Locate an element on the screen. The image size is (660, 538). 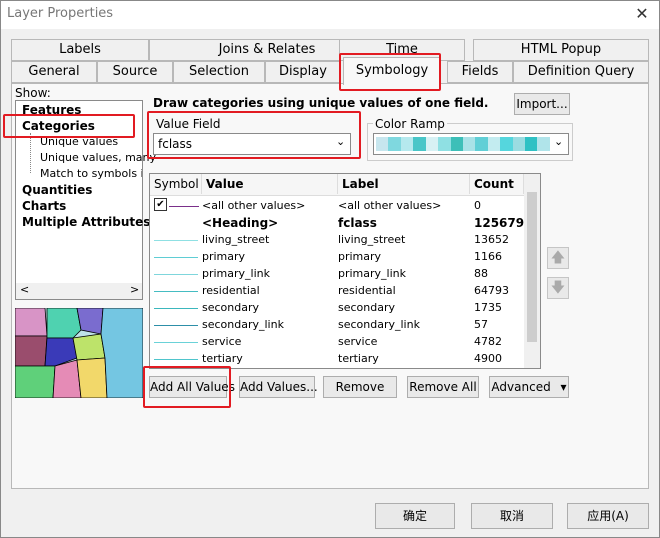
table-row: secondary secondary 1735 is located at coordinates (341, 308).